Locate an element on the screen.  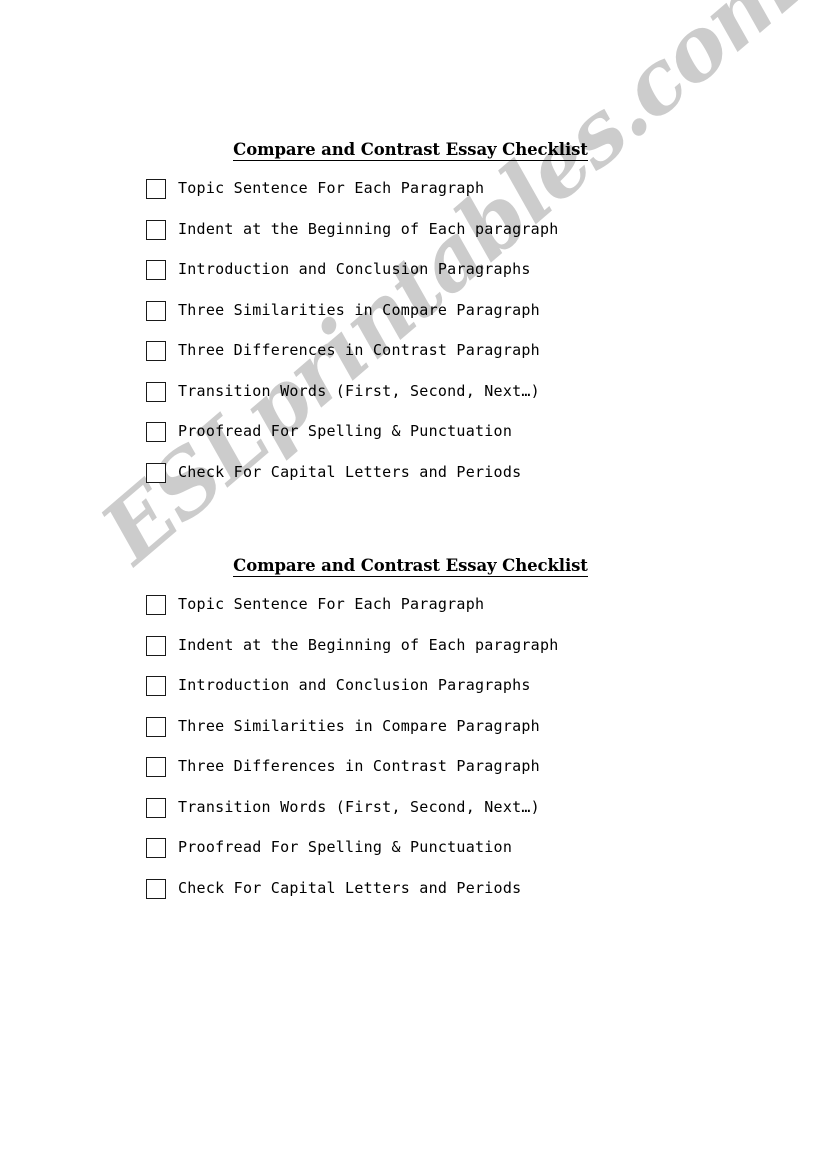
checklist-title-2: Compare and Contrast Essay Checklist is located at coordinates (410, 566).